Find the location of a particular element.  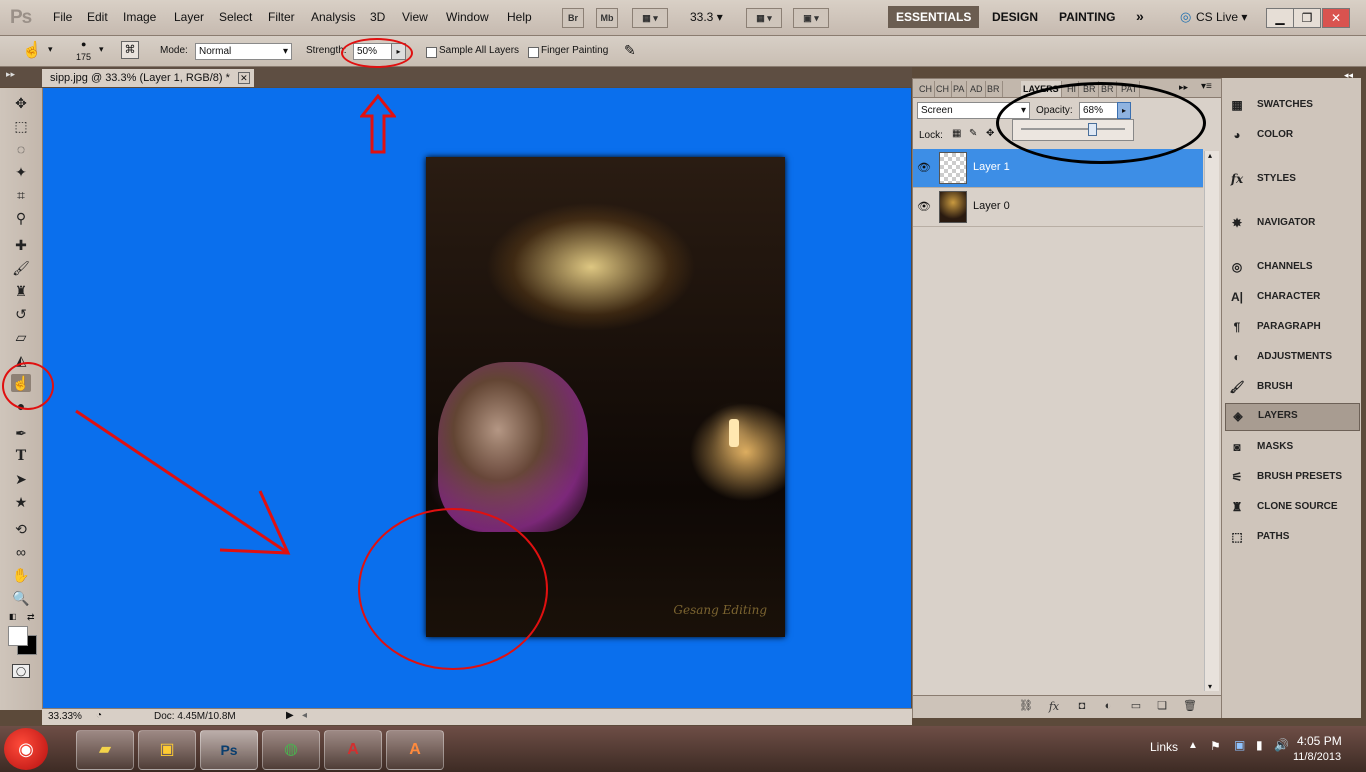

delete-layer-icon: 🗑 is located at coordinates (1190, 706).